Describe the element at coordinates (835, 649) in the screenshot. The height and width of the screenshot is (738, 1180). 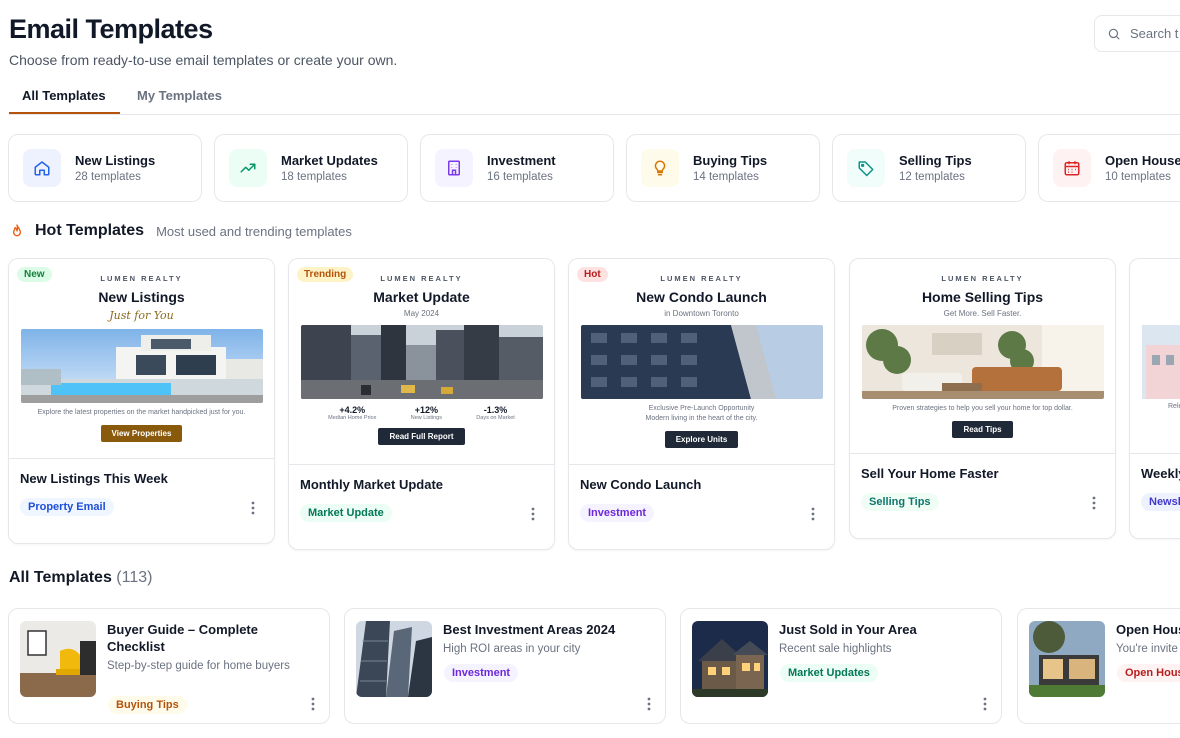
I see `template-description: Recent sale highlights` at that location.